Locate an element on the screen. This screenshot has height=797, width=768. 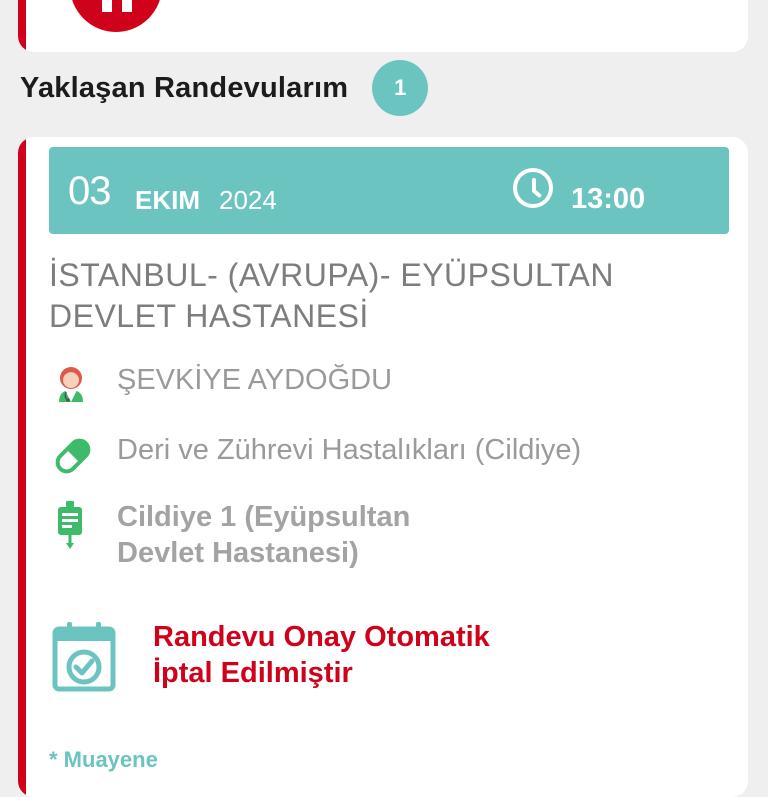
clinic-row: Cildiye 1 (Eyüpsultan Devlet Hastanesi) is located at coordinates (293, 535).